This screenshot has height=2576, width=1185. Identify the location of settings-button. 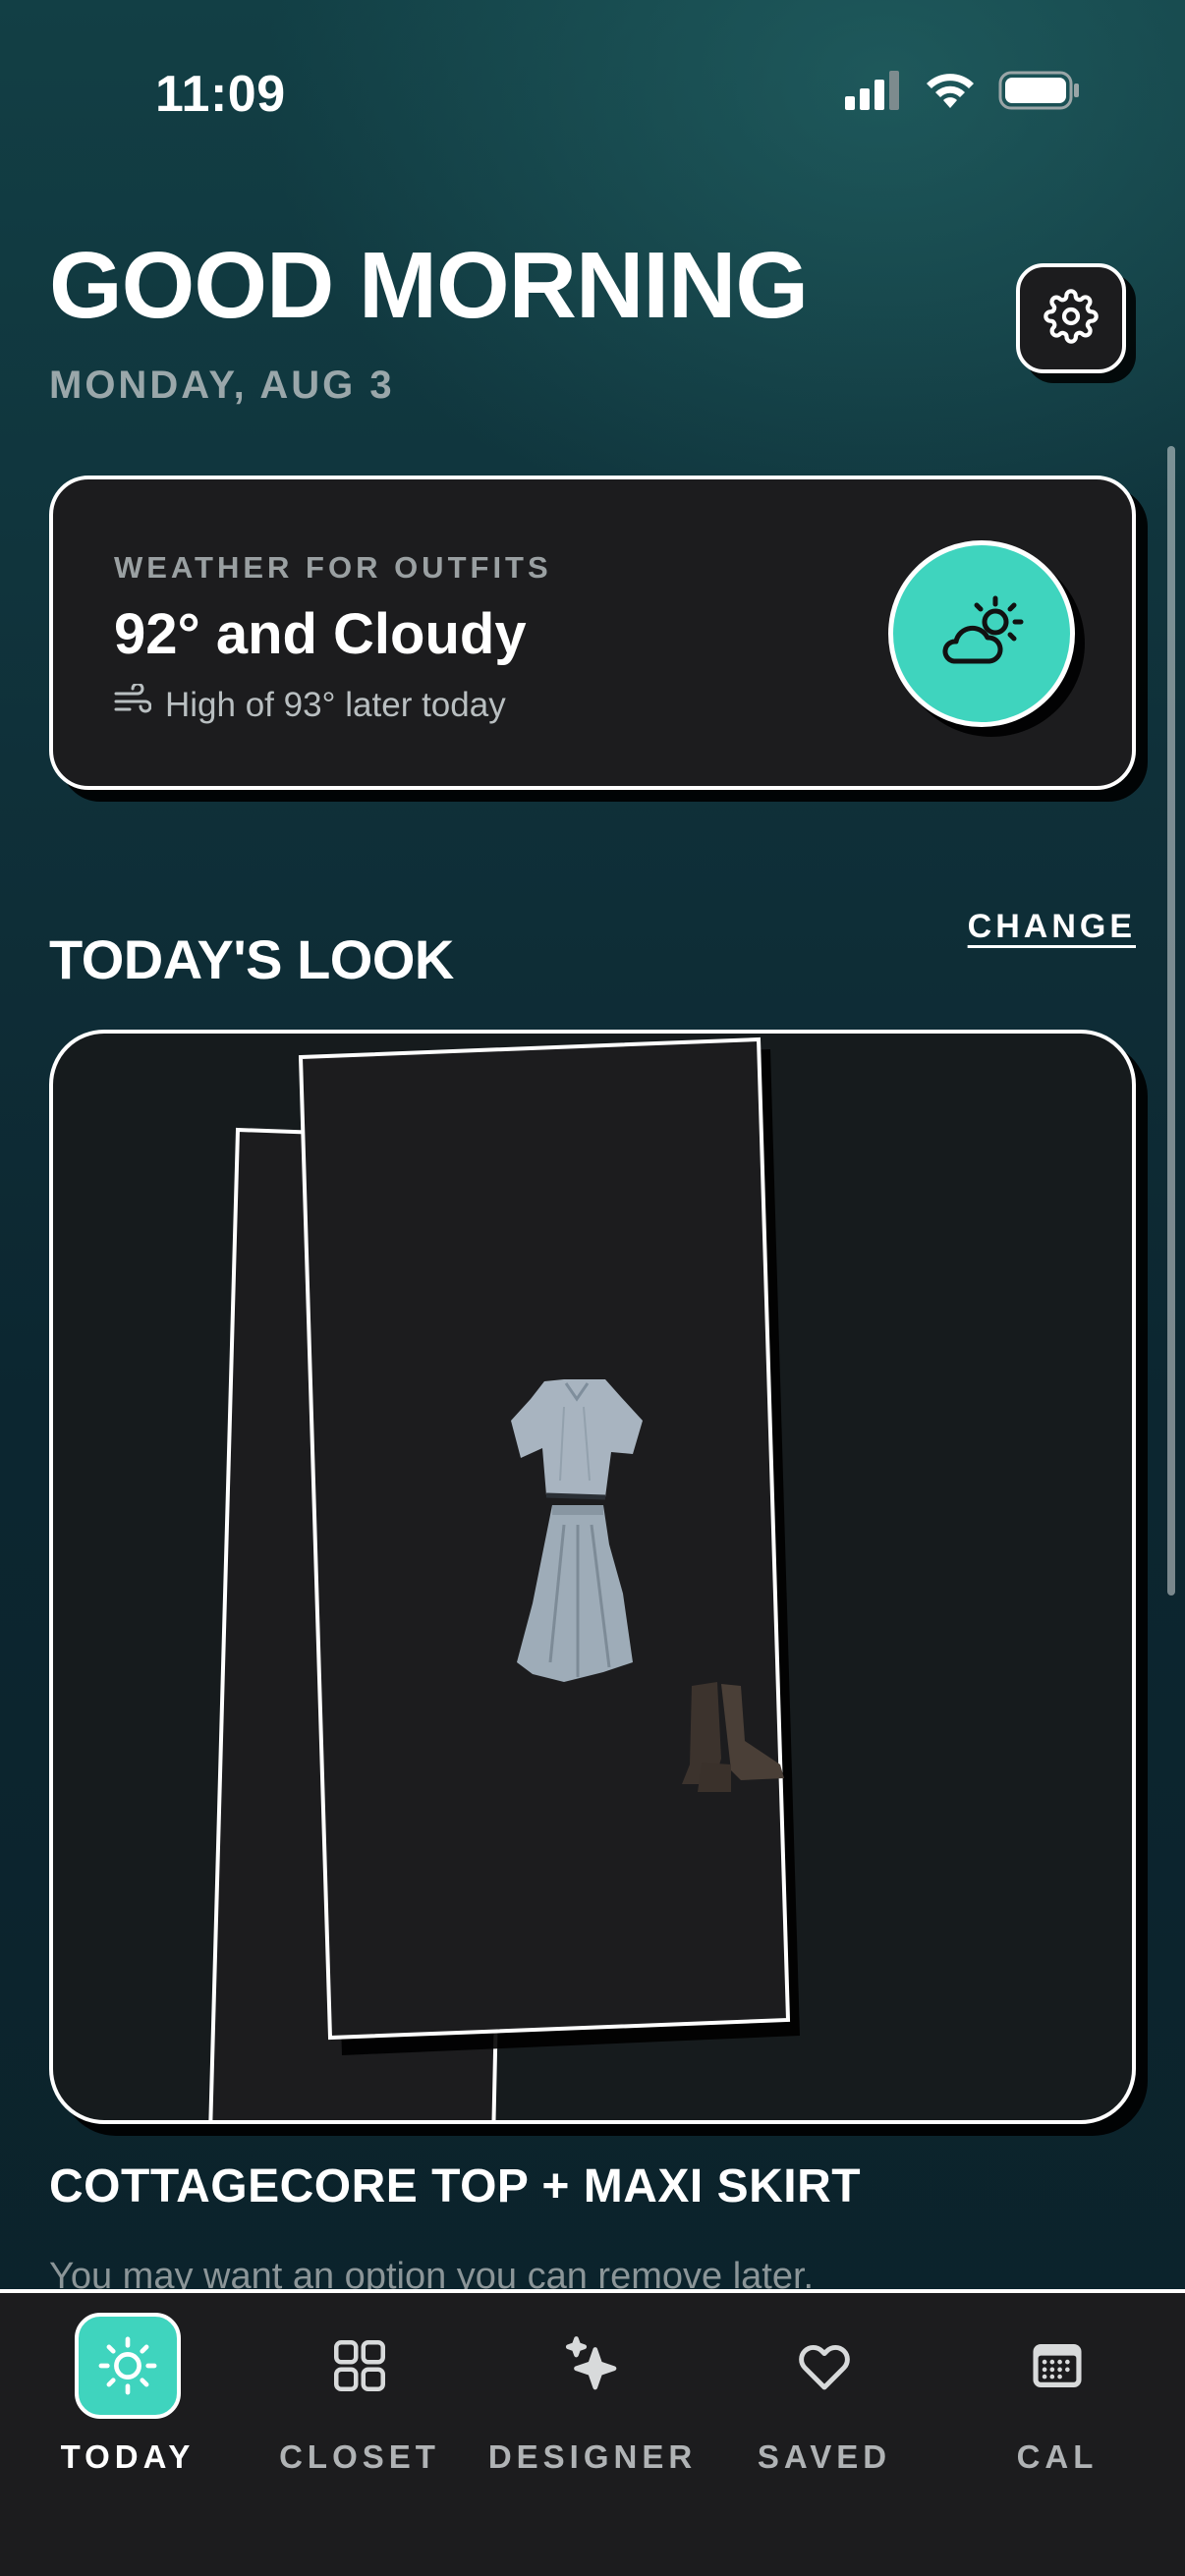
(1071, 318).